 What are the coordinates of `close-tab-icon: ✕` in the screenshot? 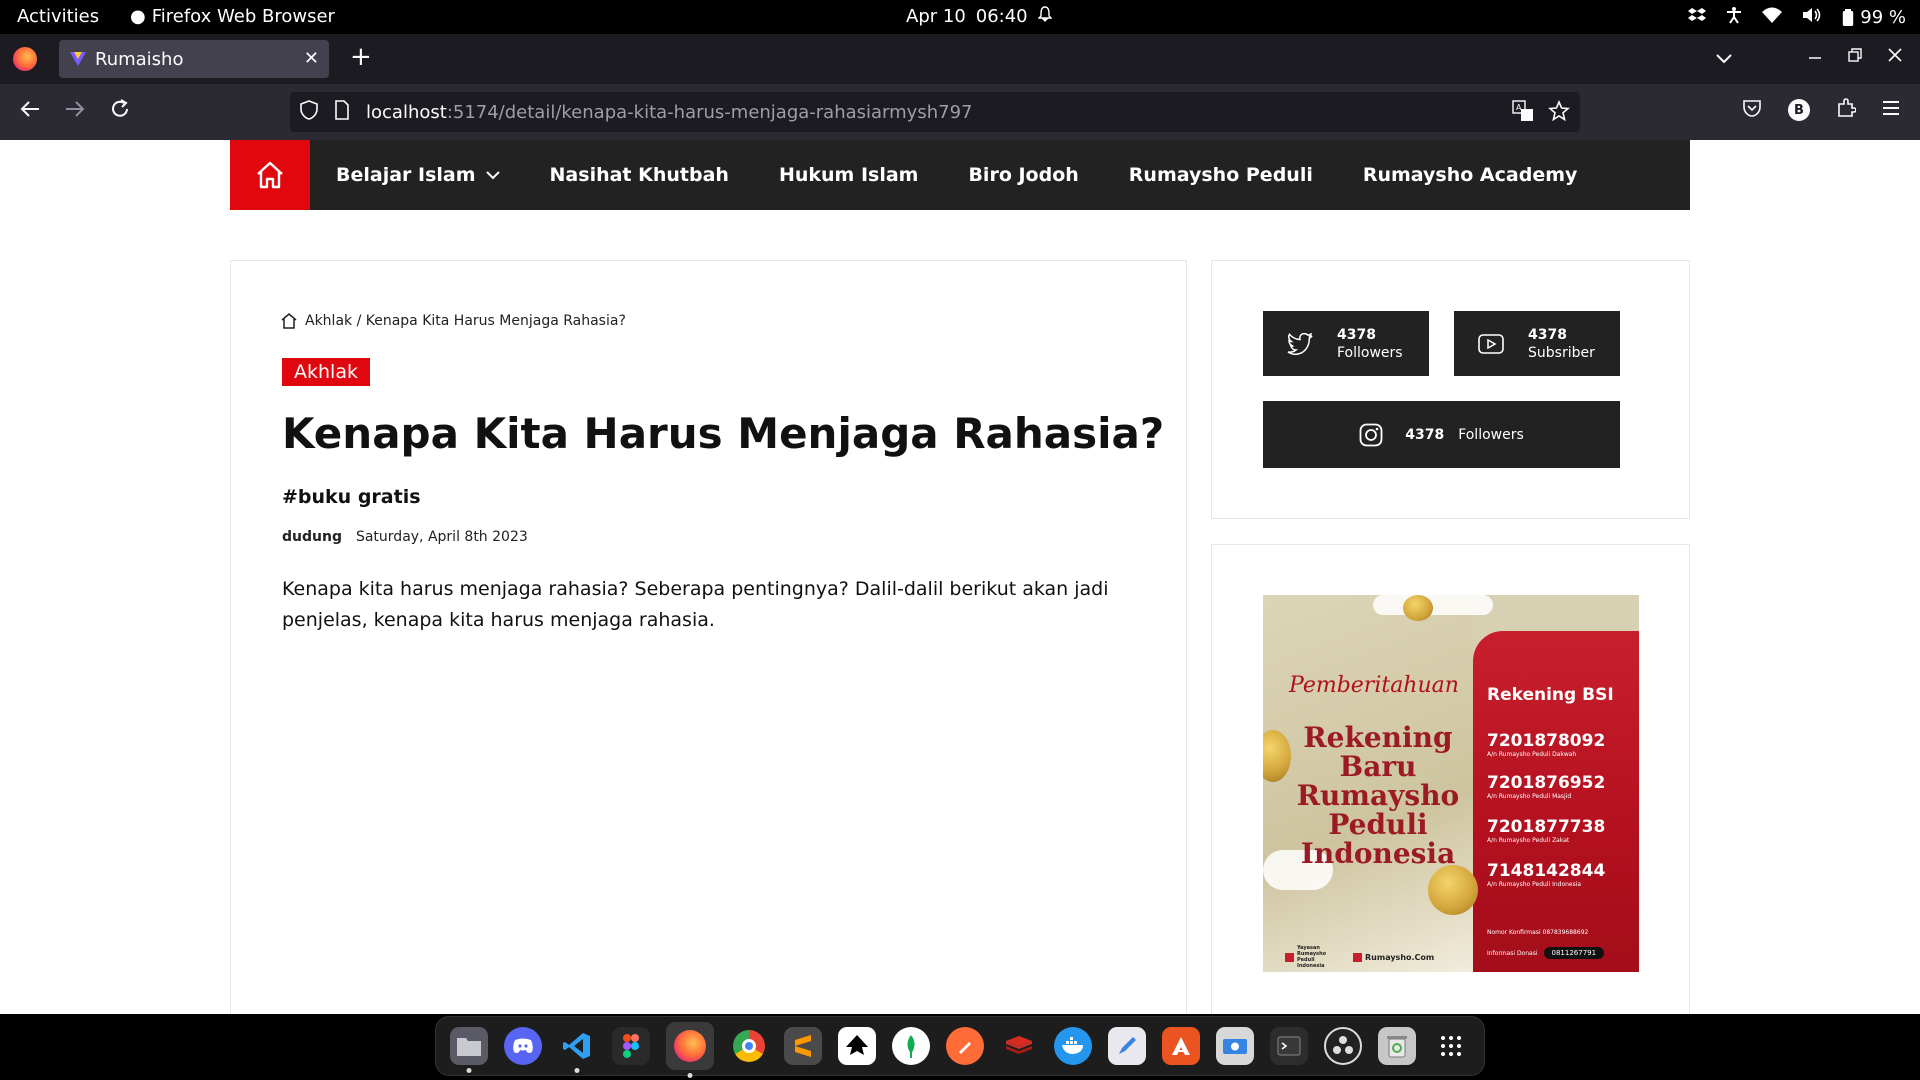 It's located at (311, 58).